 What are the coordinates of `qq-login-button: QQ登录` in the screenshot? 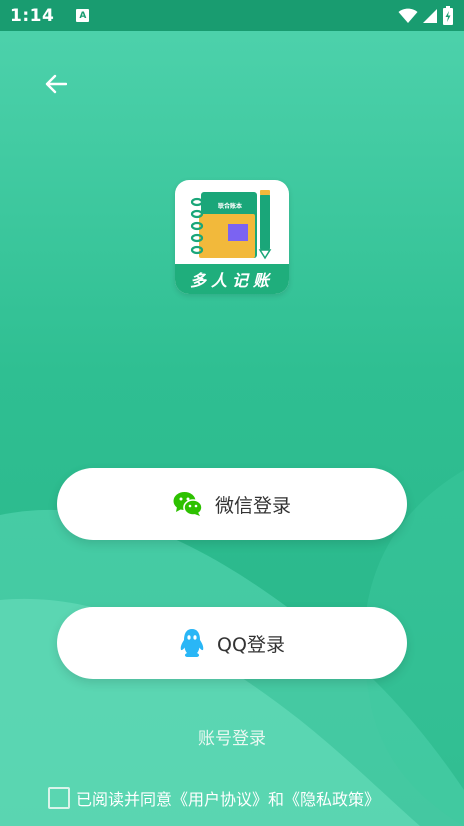 It's located at (232, 643).